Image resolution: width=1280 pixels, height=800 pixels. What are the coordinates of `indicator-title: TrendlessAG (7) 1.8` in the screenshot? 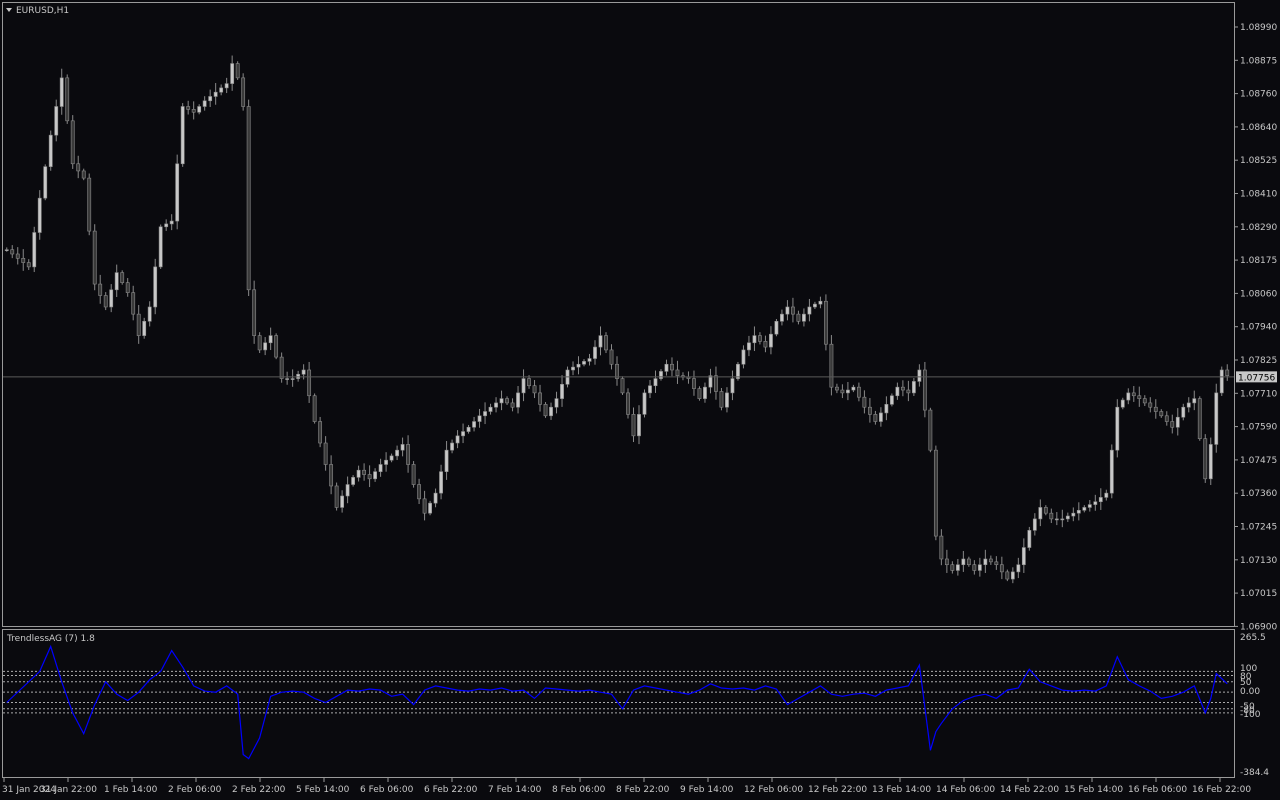 It's located at (50, 639).